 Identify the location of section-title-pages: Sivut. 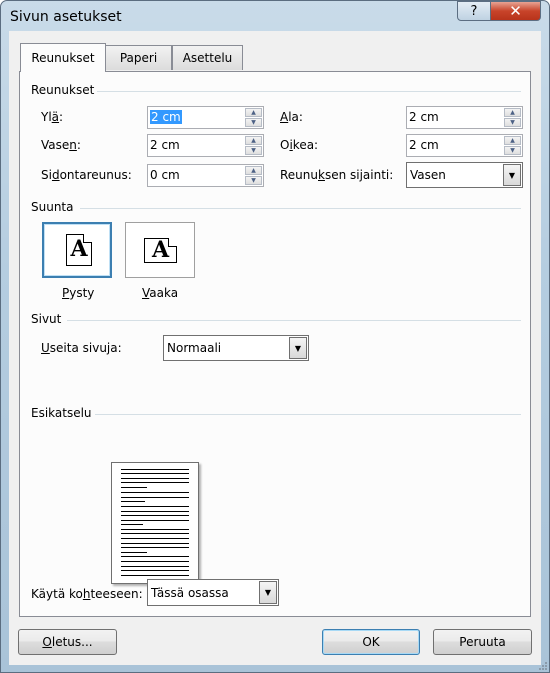
(46, 319).